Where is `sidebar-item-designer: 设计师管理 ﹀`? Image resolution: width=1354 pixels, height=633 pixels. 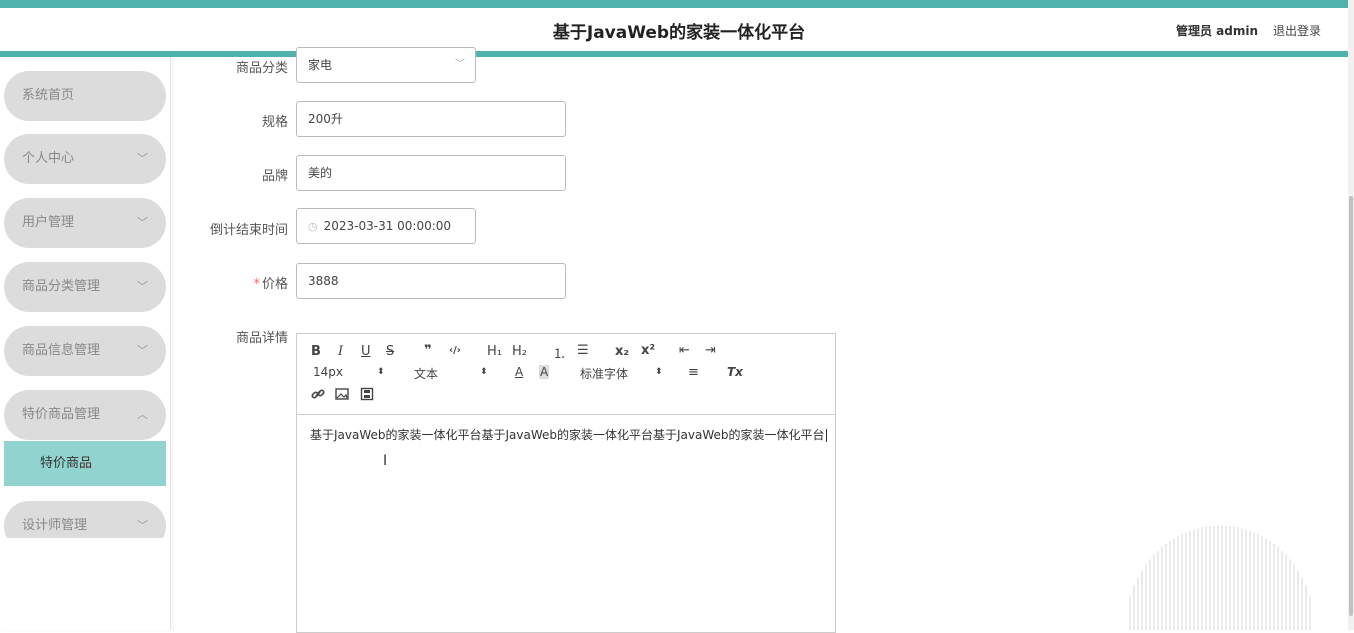 sidebar-item-designer: 设计师管理 ﹀ is located at coordinates (85, 519).